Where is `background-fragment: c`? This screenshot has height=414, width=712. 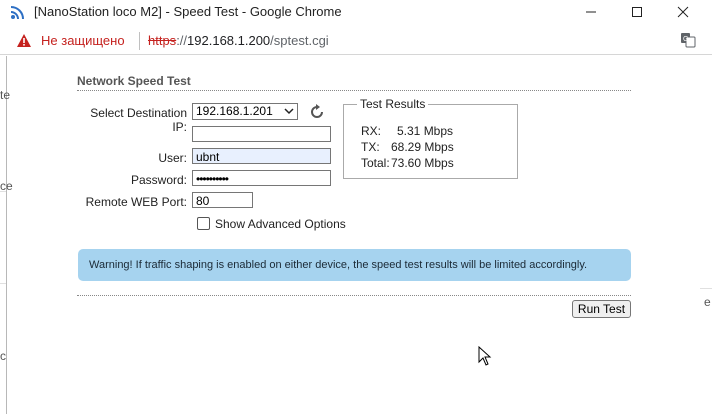
background-fragment: c is located at coordinates (3, 356).